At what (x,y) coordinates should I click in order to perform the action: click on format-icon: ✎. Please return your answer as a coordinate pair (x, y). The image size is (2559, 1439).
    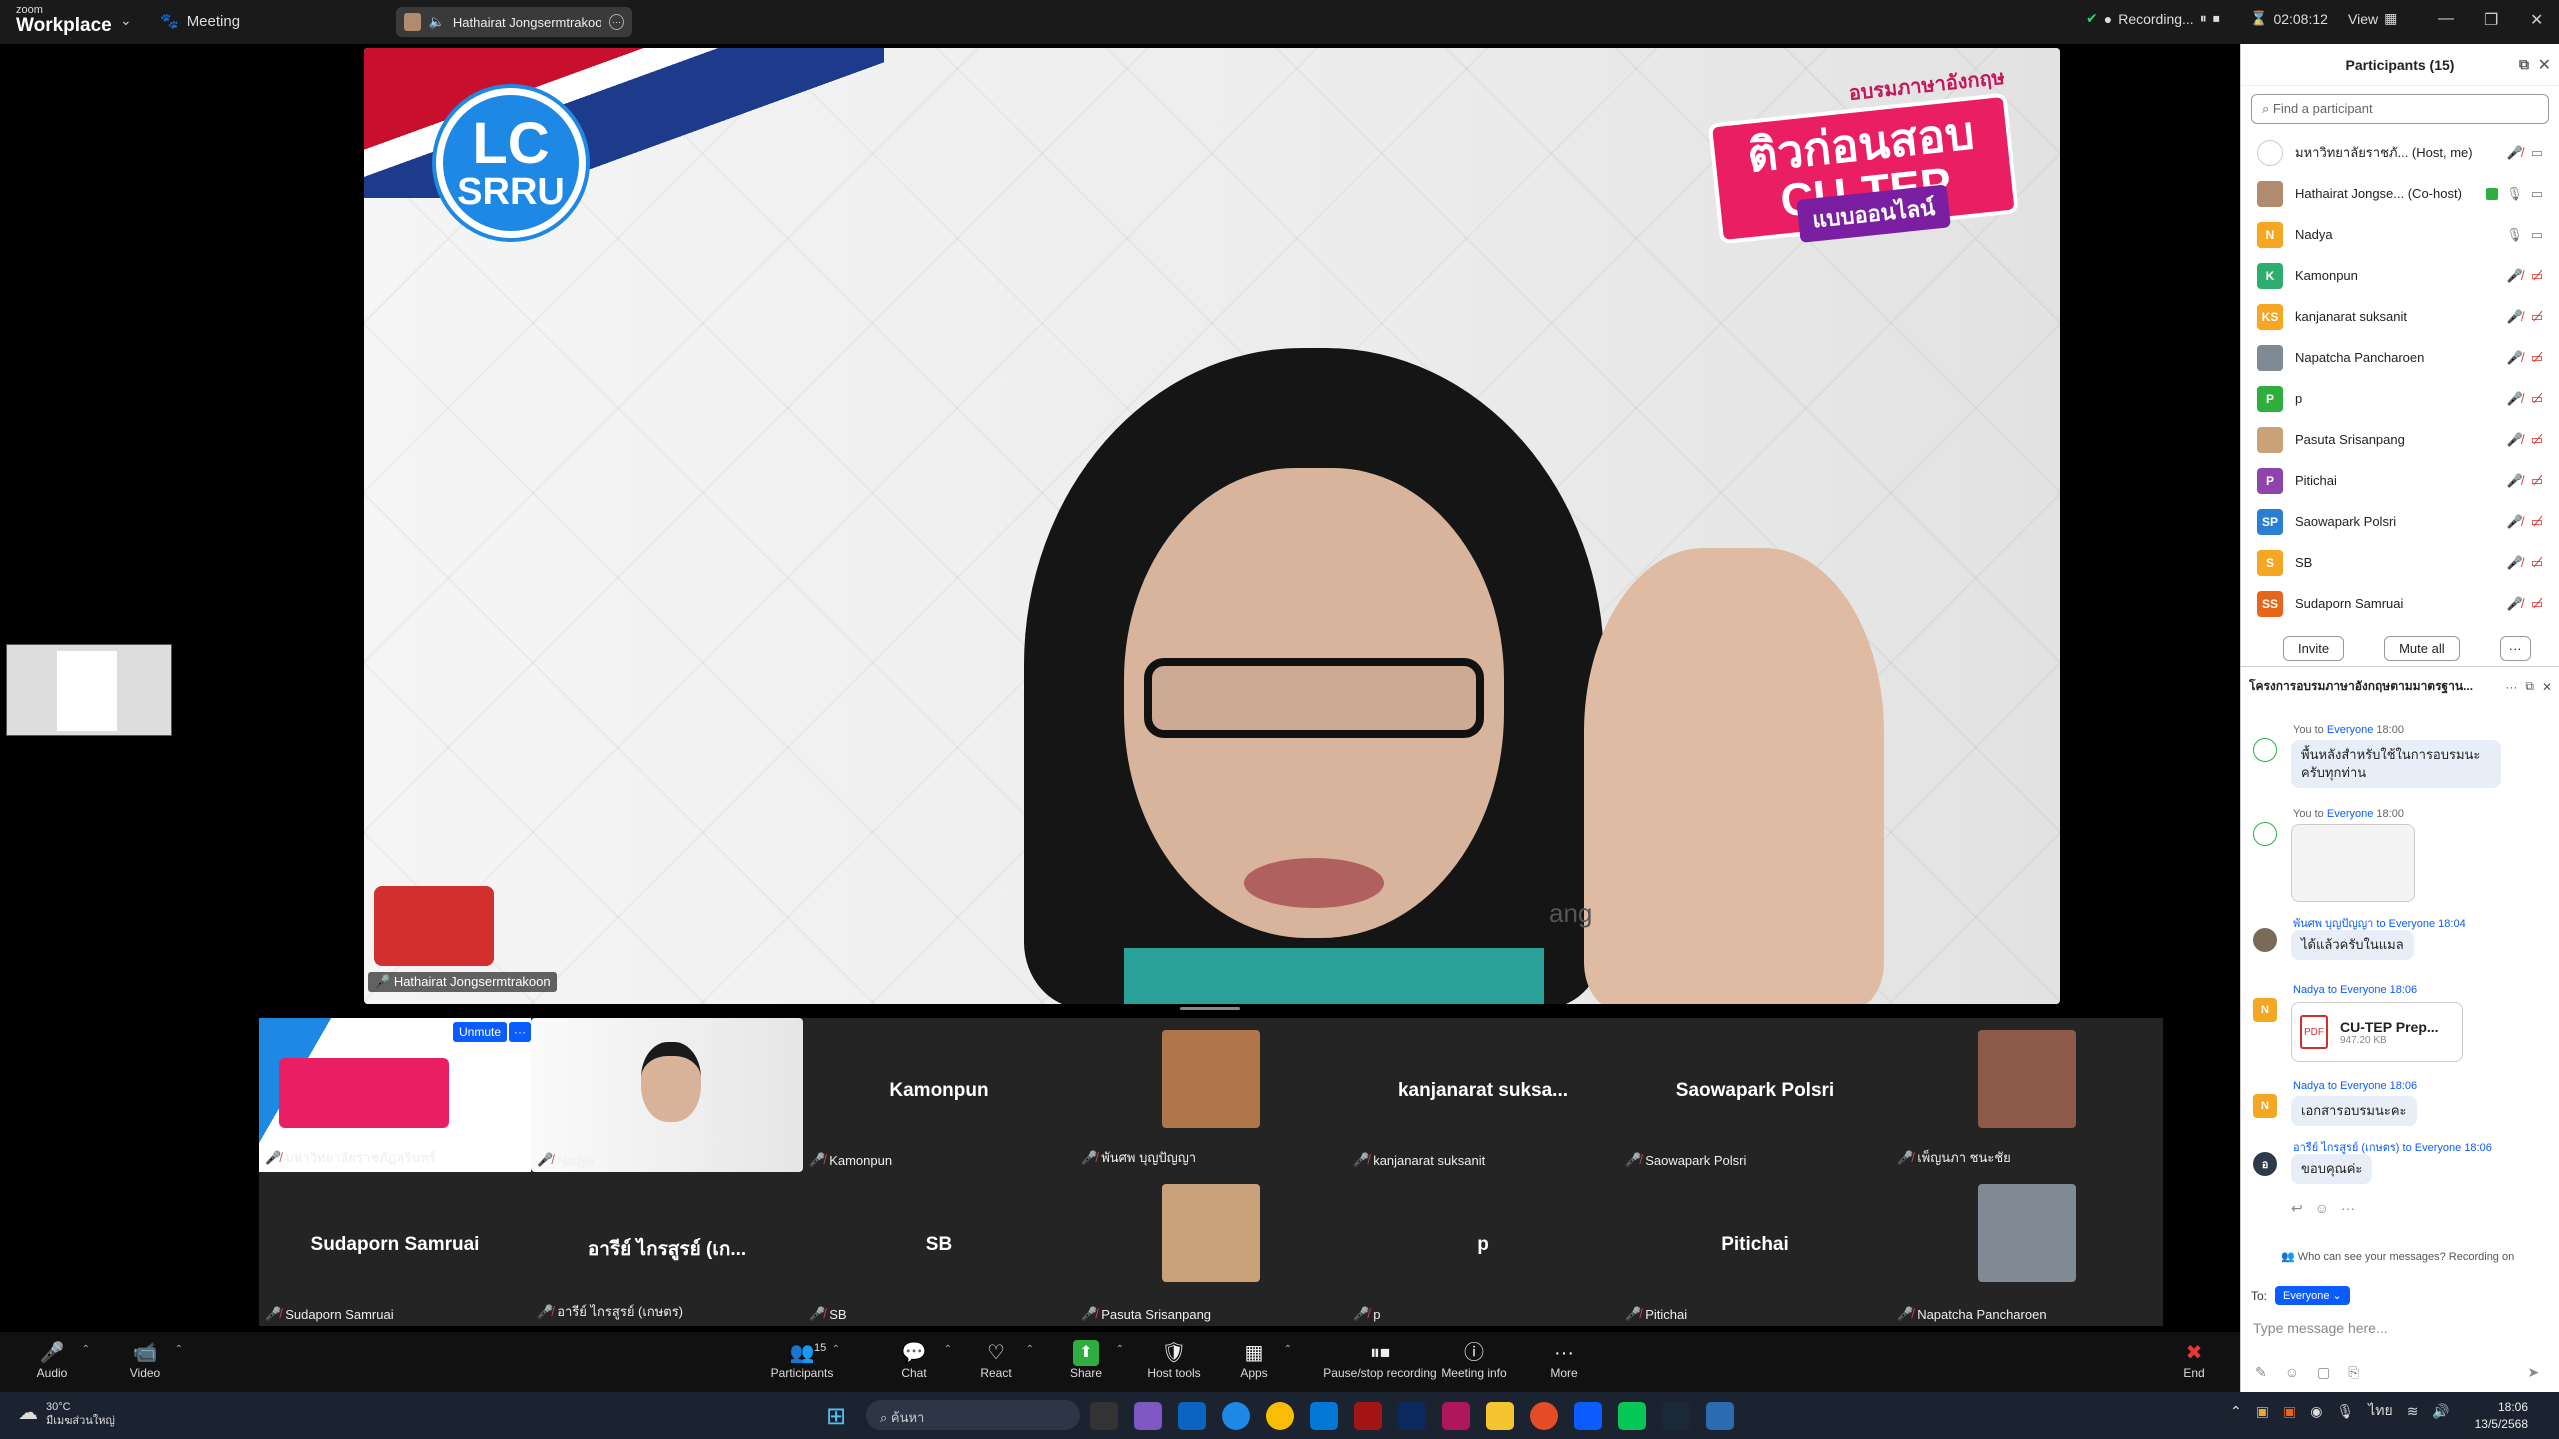
    Looking at the image, I should click on (2261, 1372).